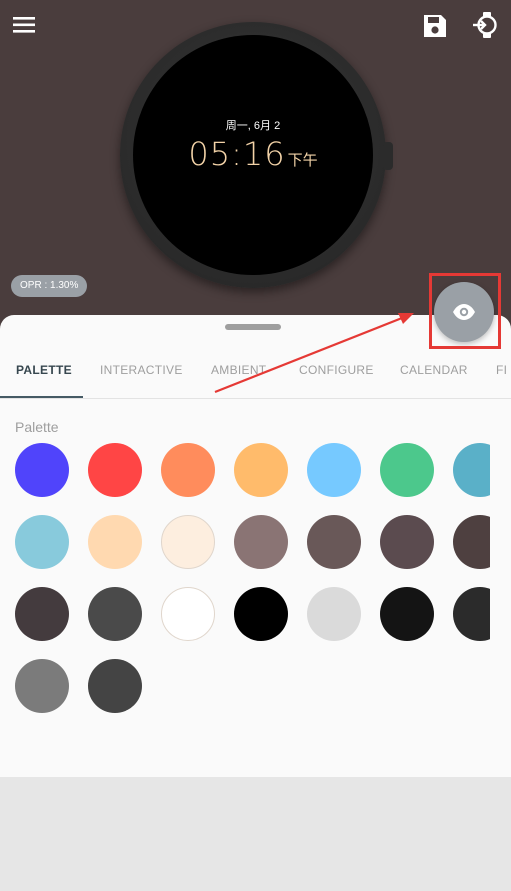 The image size is (511, 891). I want to click on tab-interactive: INTERACTIVE, so click(141, 375).